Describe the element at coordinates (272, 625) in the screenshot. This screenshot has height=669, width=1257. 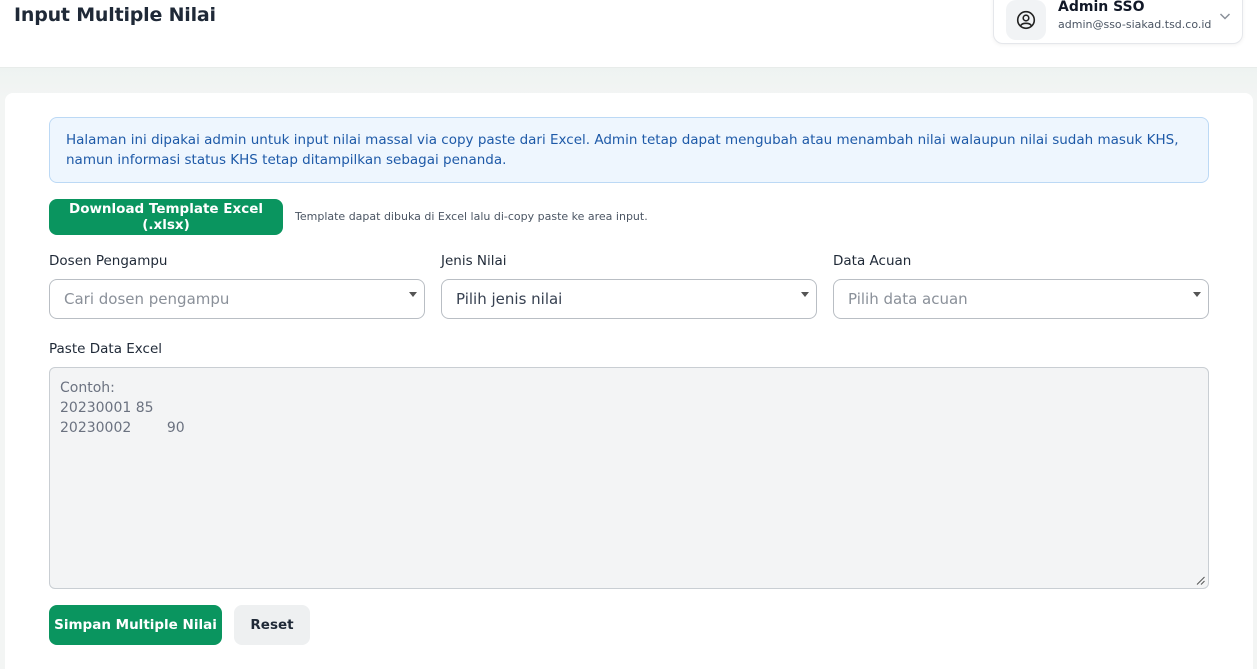
I see `reset-button: Reset` at that location.